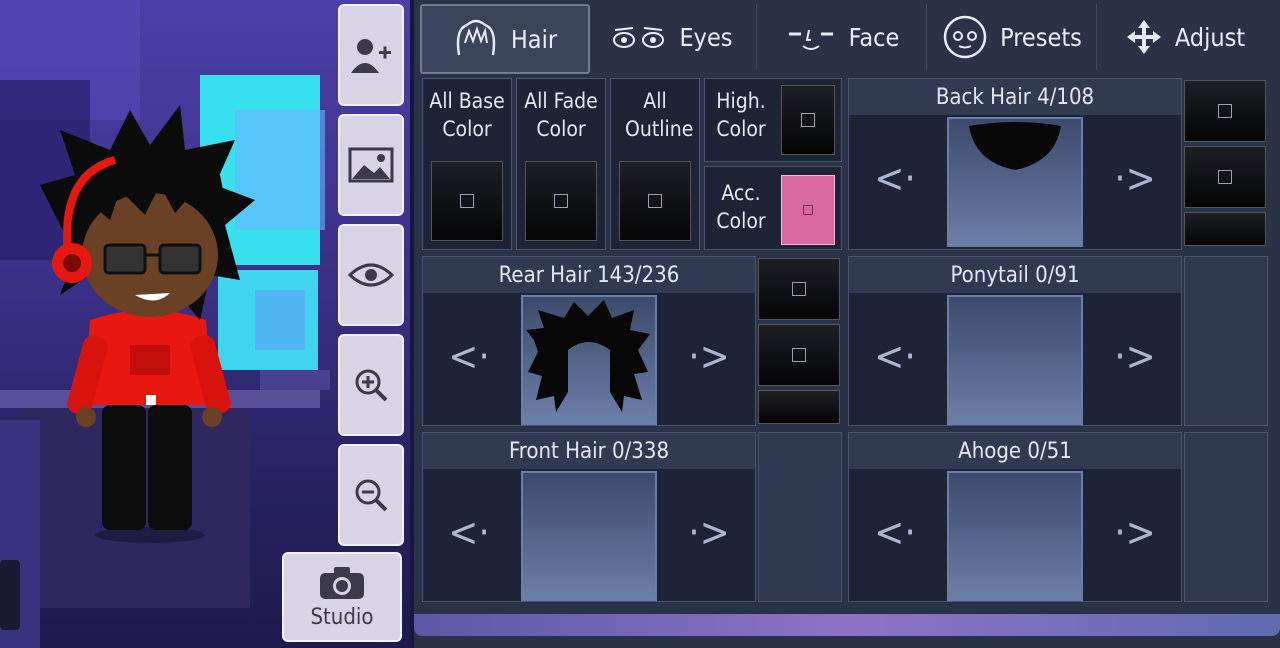 The image size is (1280, 648). What do you see at coordinates (800, 517) in the screenshot?
I see `front-hair-color-empty` at bounding box center [800, 517].